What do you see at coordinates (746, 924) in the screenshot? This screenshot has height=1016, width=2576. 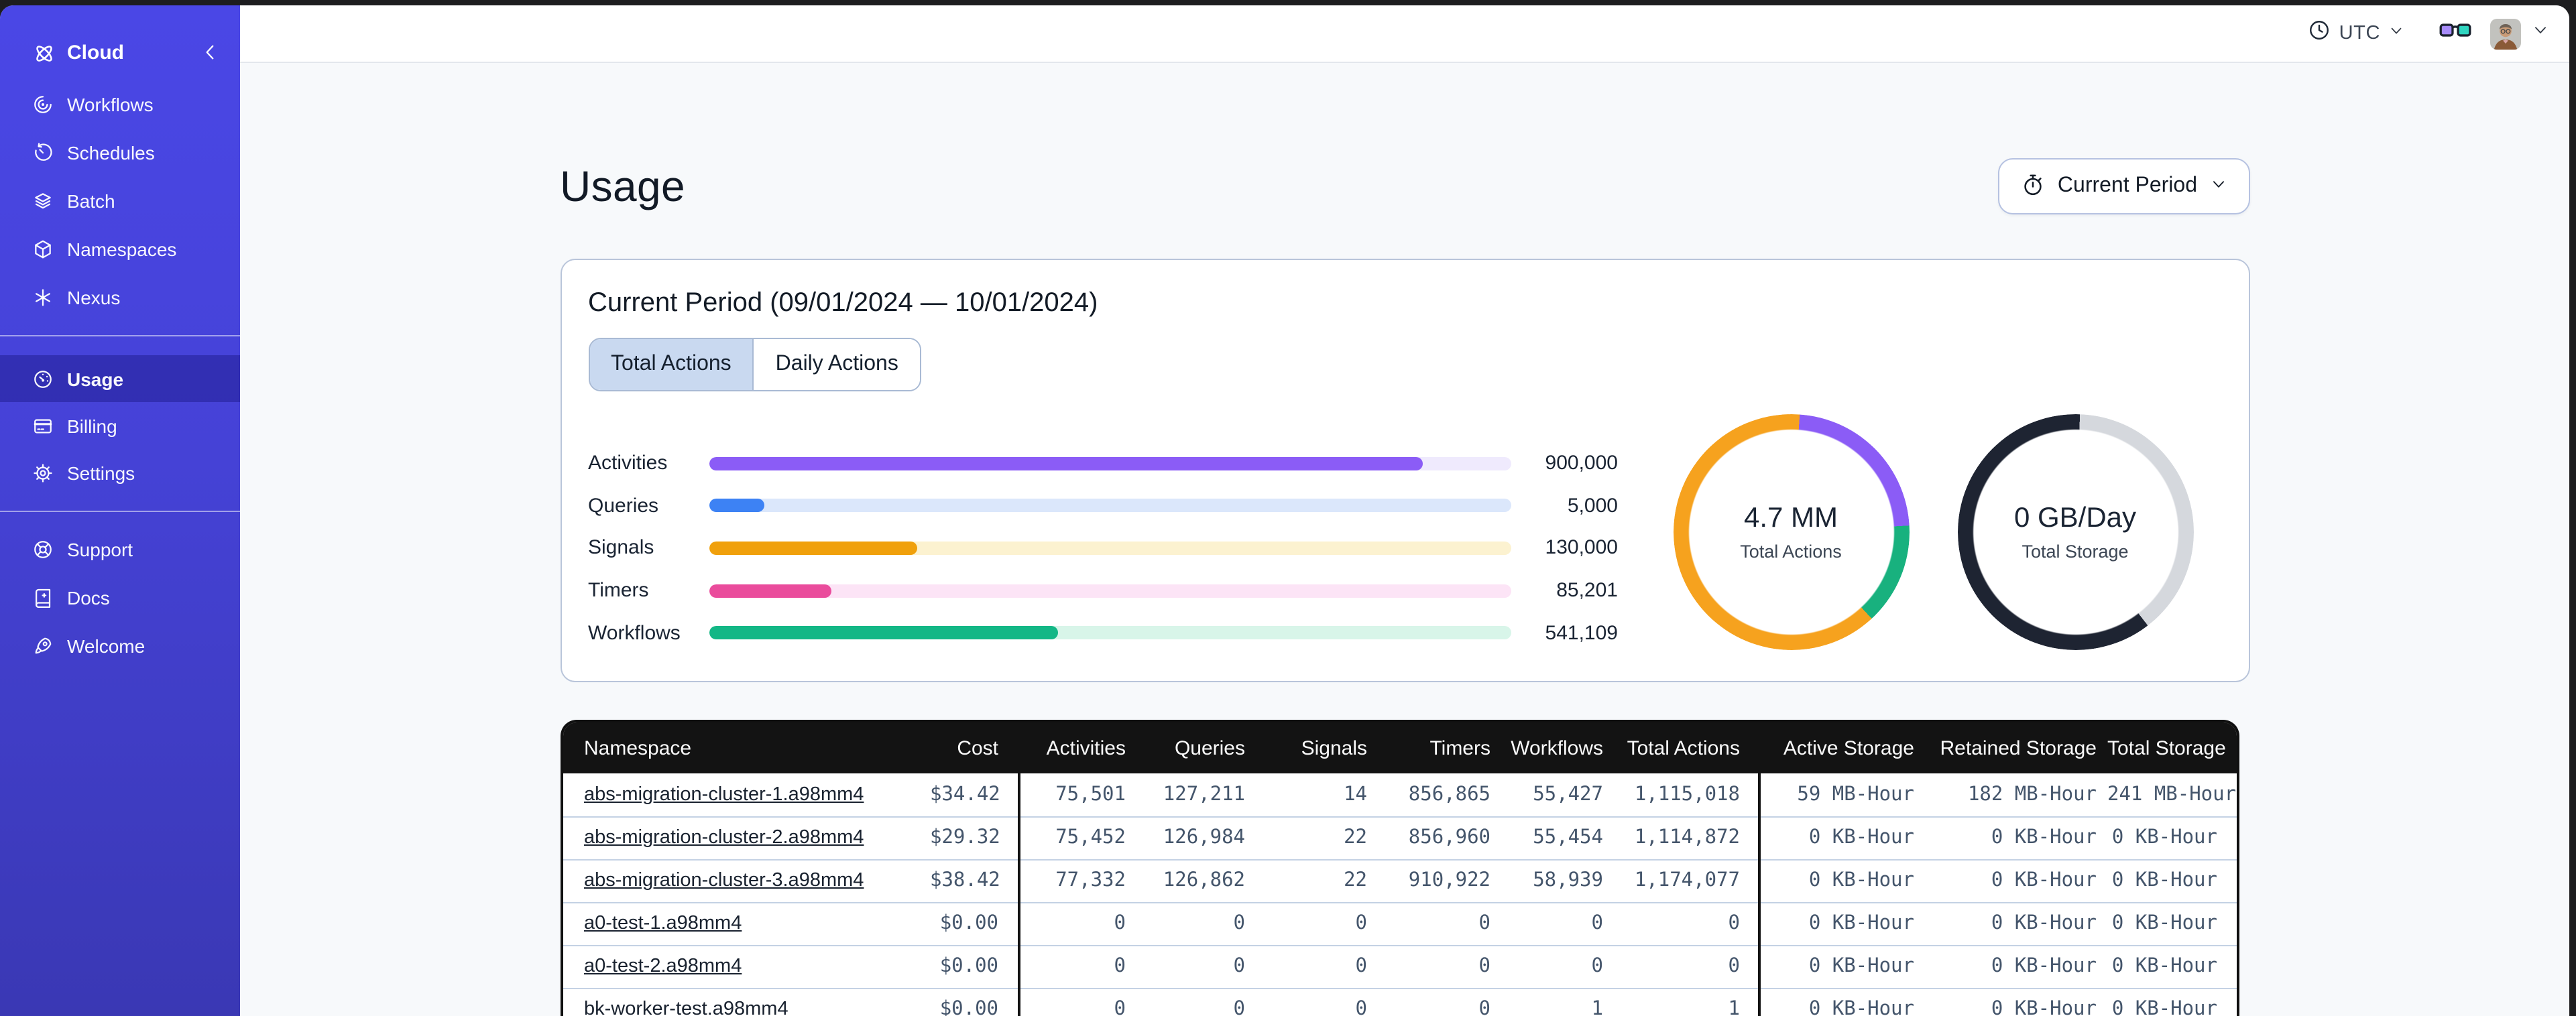 I see `namespace-link: a0-test-1.a98mm4` at bounding box center [746, 924].